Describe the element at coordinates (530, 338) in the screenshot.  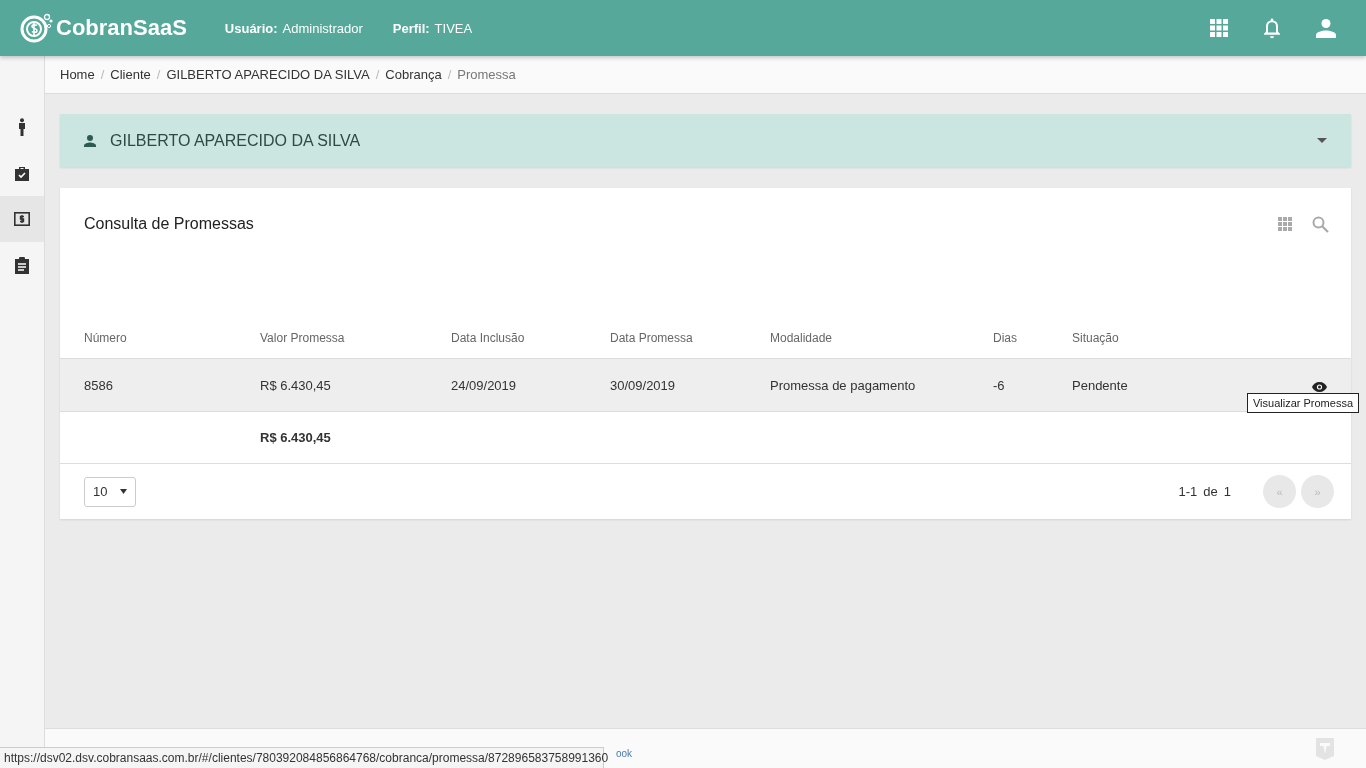
I see `column-header: Data Inclusão` at that location.